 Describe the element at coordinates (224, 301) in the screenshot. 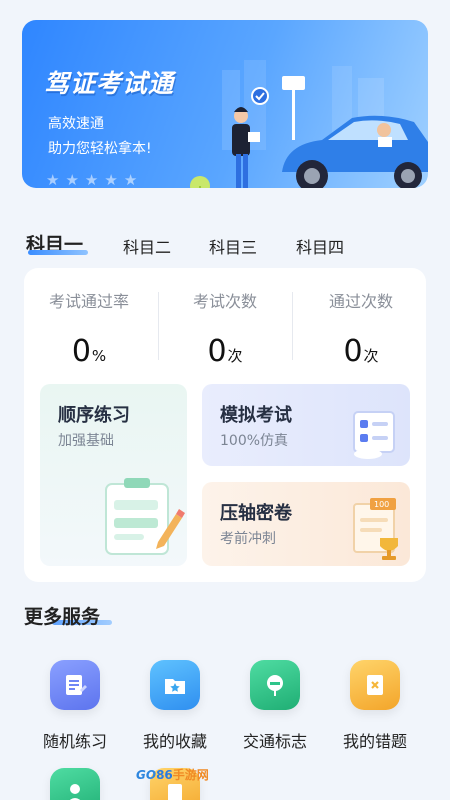

I see `stat-label: 考试次数` at that location.